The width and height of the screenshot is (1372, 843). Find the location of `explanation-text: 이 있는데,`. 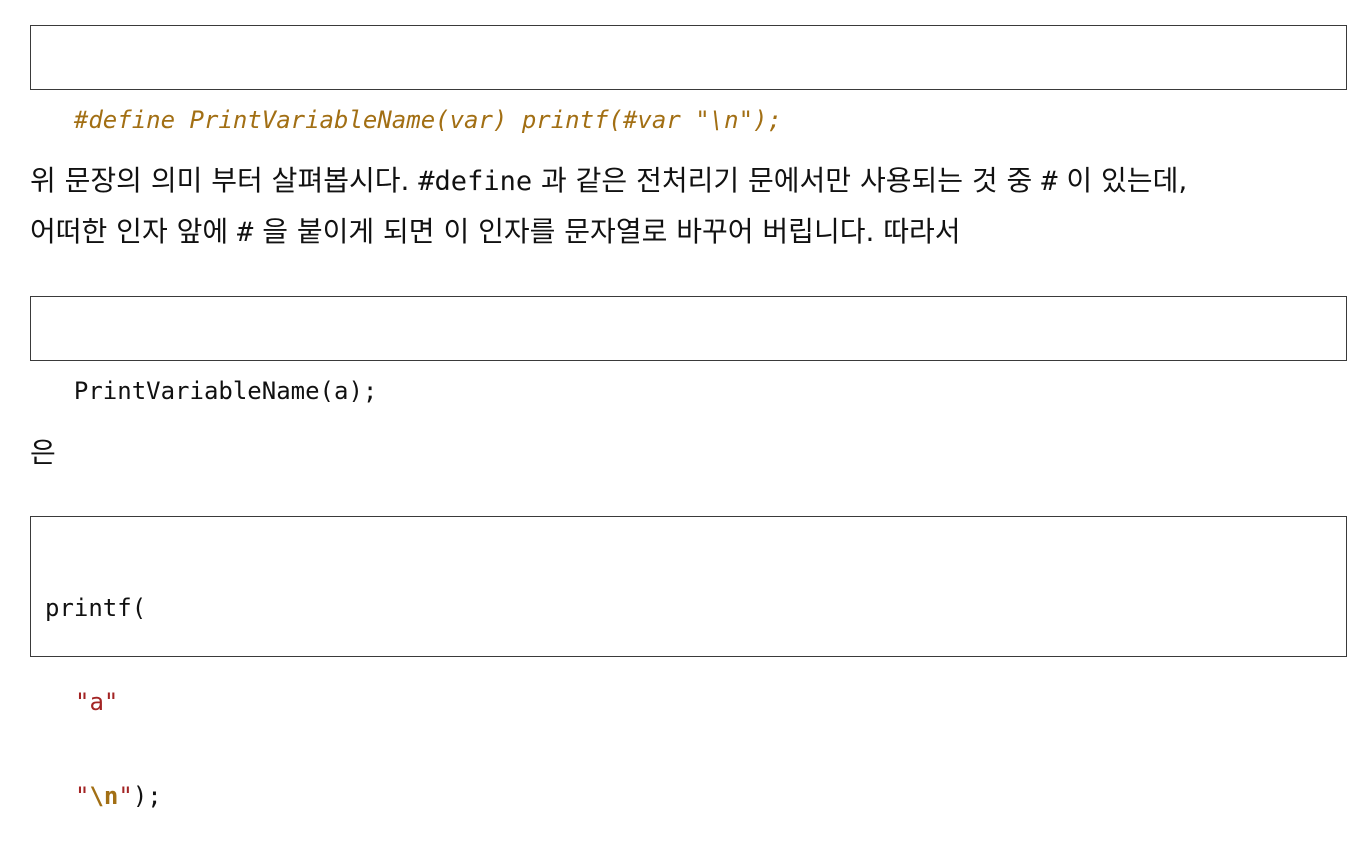

explanation-text: 이 있는데, is located at coordinates (1122, 180).